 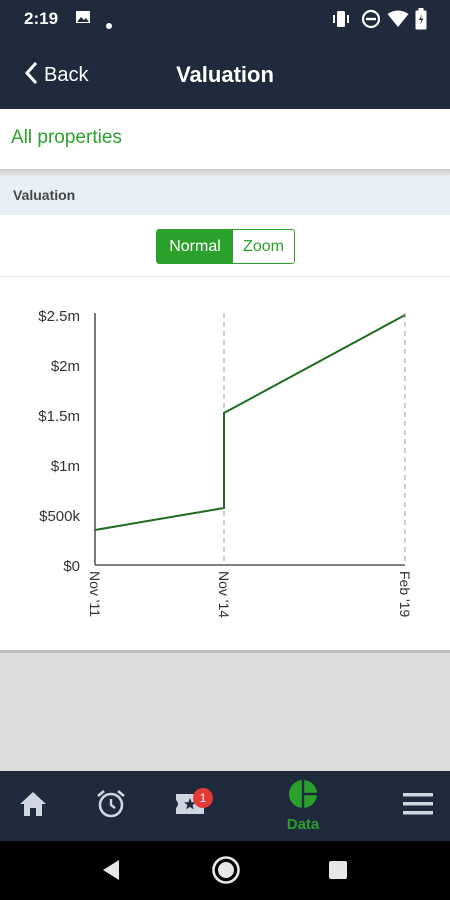 I want to click on do-not-disturb-icon, so click(x=371, y=21).